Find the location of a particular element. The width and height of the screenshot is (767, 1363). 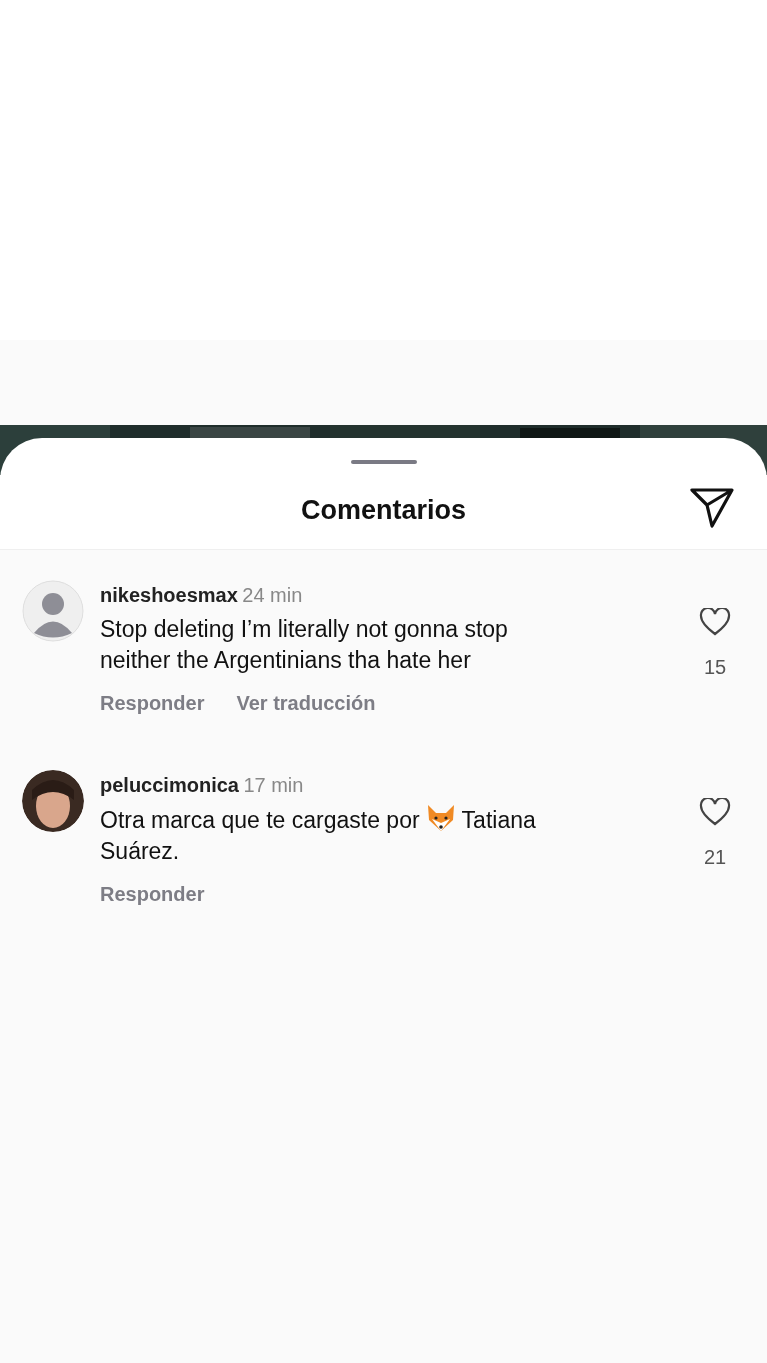

comment-text: Tatiana is located at coordinates (498, 820).